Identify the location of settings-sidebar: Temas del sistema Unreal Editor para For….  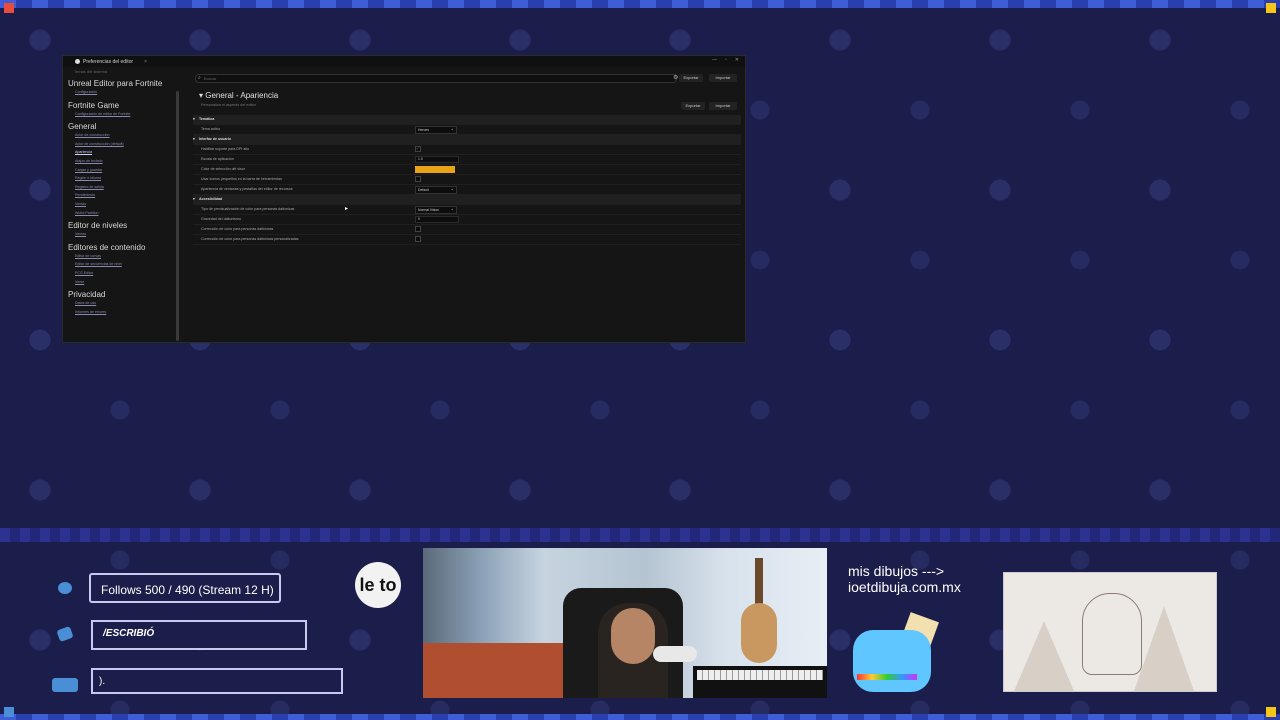
(120, 203).